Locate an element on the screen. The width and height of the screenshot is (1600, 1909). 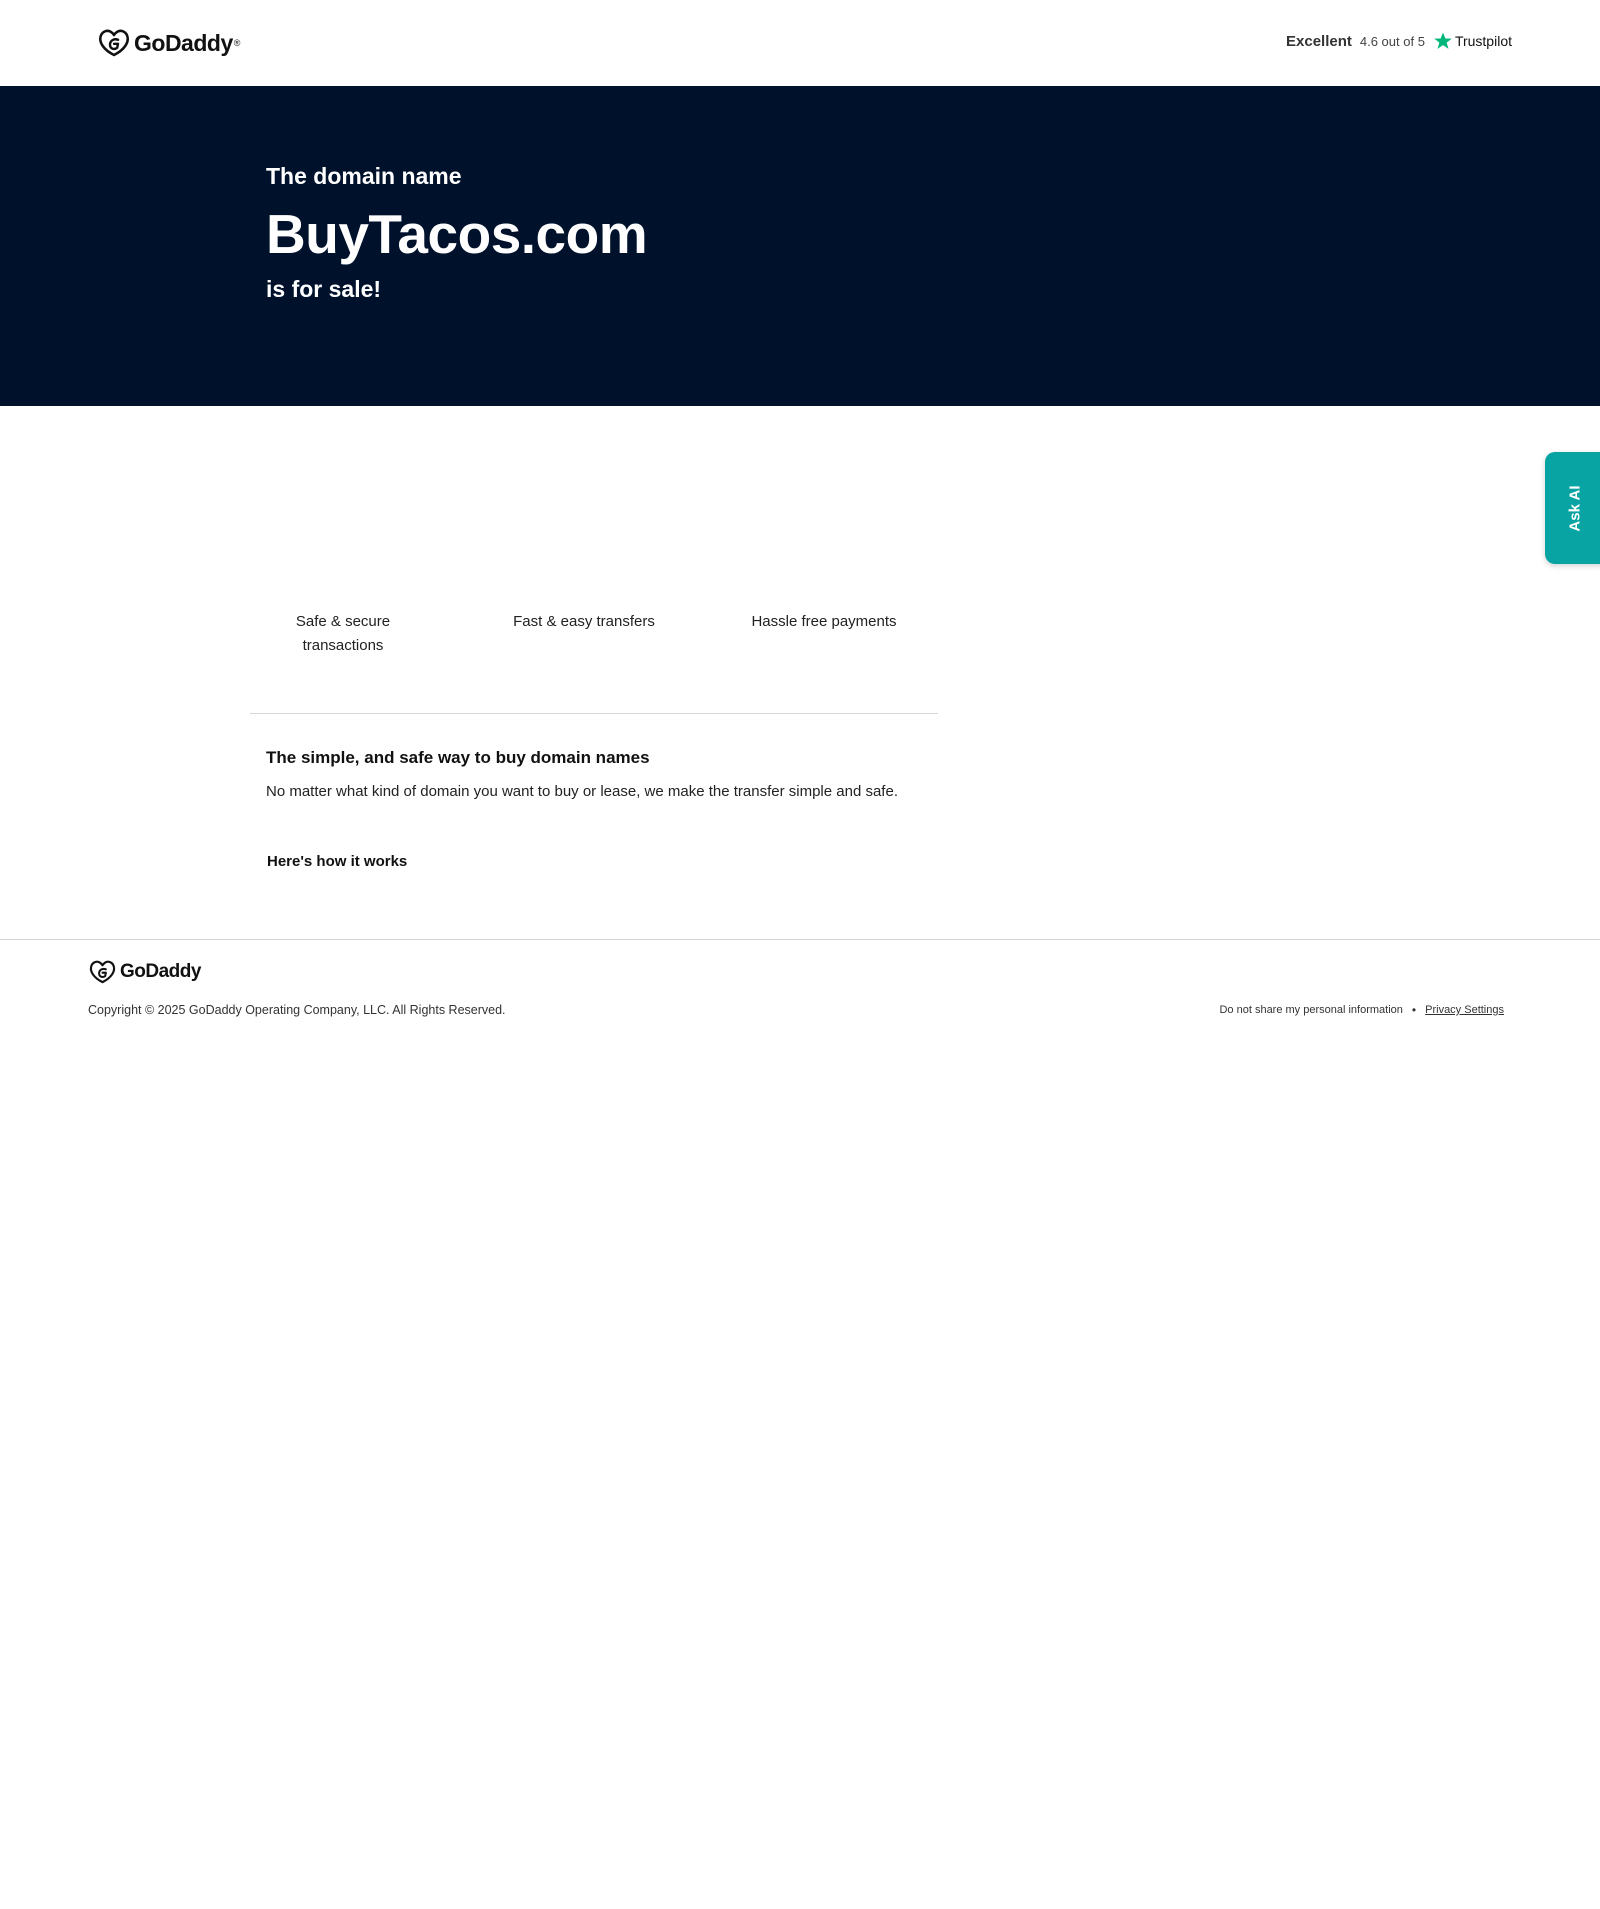
trustpilot-brand: Trustpilot is located at coordinates (1483, 41).